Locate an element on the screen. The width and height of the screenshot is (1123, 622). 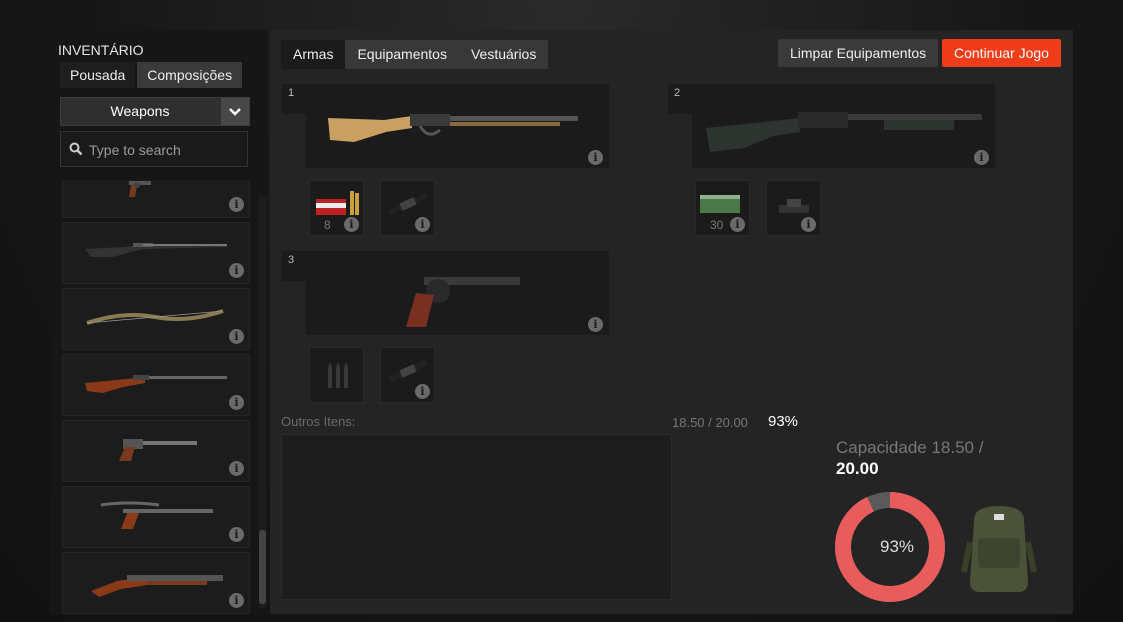
tab-equipamentos: Equipamentos is located at coordinates (402, 54).